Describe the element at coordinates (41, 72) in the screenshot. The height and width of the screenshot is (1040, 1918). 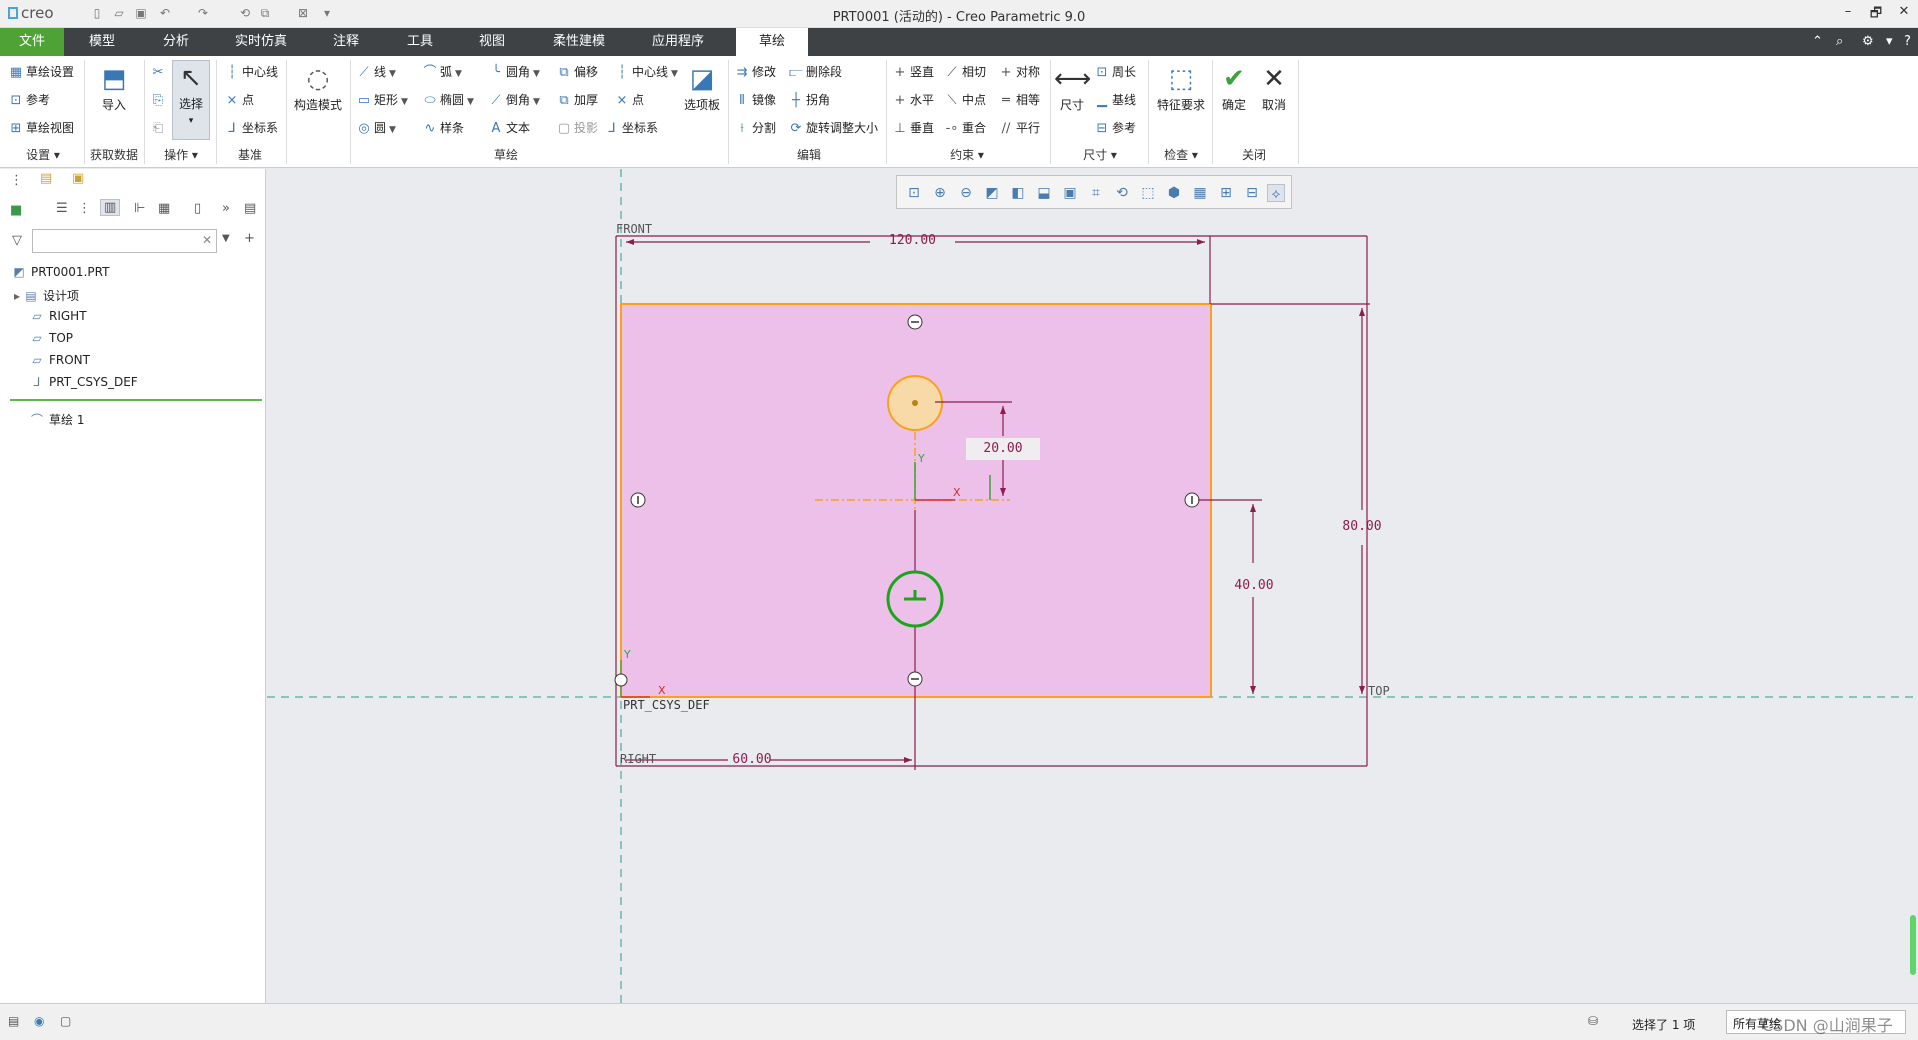
I see `sketch-setup-button: ▦ 草绘设置` at that location.